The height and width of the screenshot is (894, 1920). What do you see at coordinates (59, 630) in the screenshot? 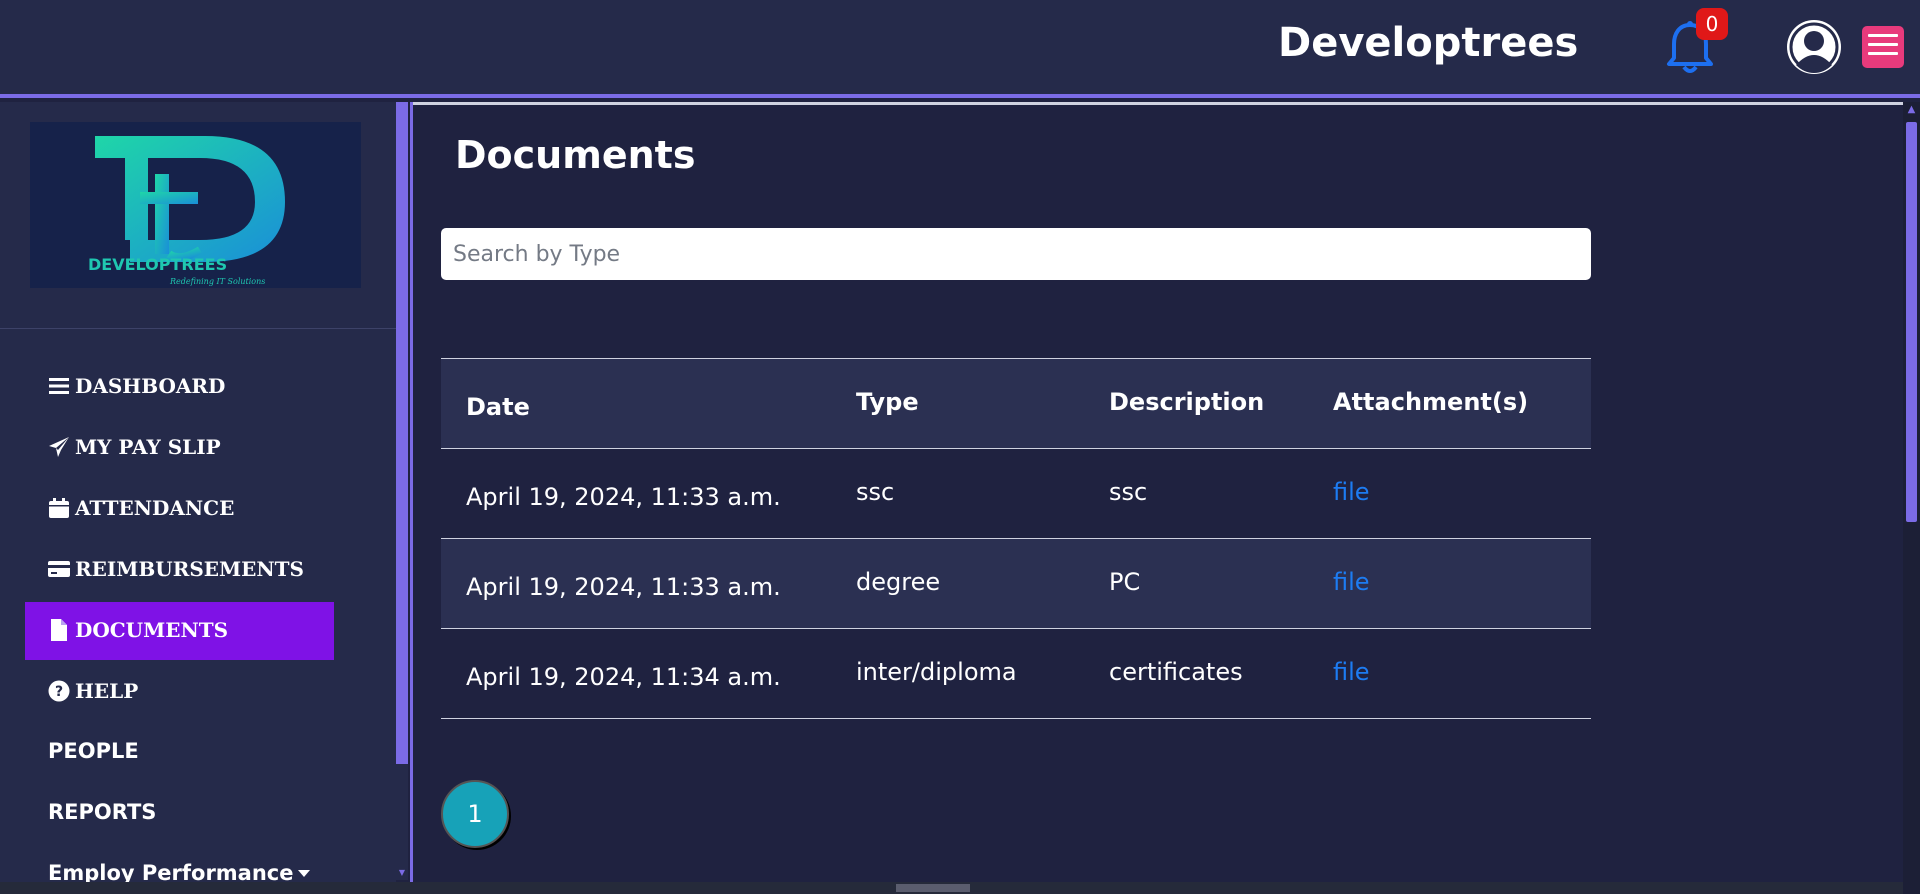
I see `file-icon` at bounding box center [59, 630].